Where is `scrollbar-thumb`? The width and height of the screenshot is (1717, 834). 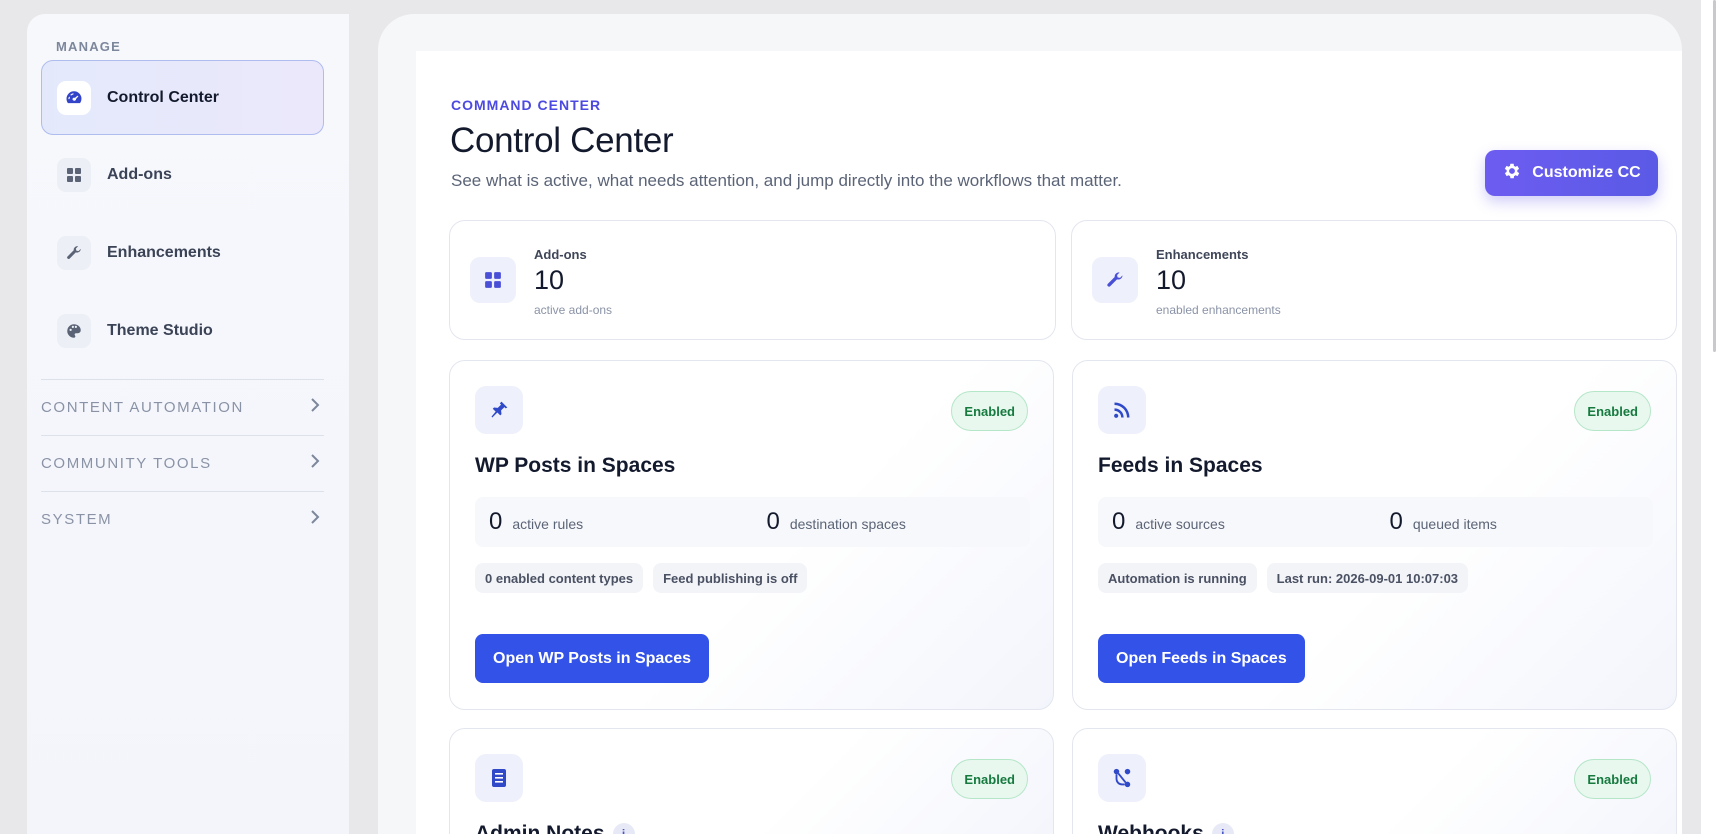
scrollbar-thumb is located at coordinates (1714, 176).